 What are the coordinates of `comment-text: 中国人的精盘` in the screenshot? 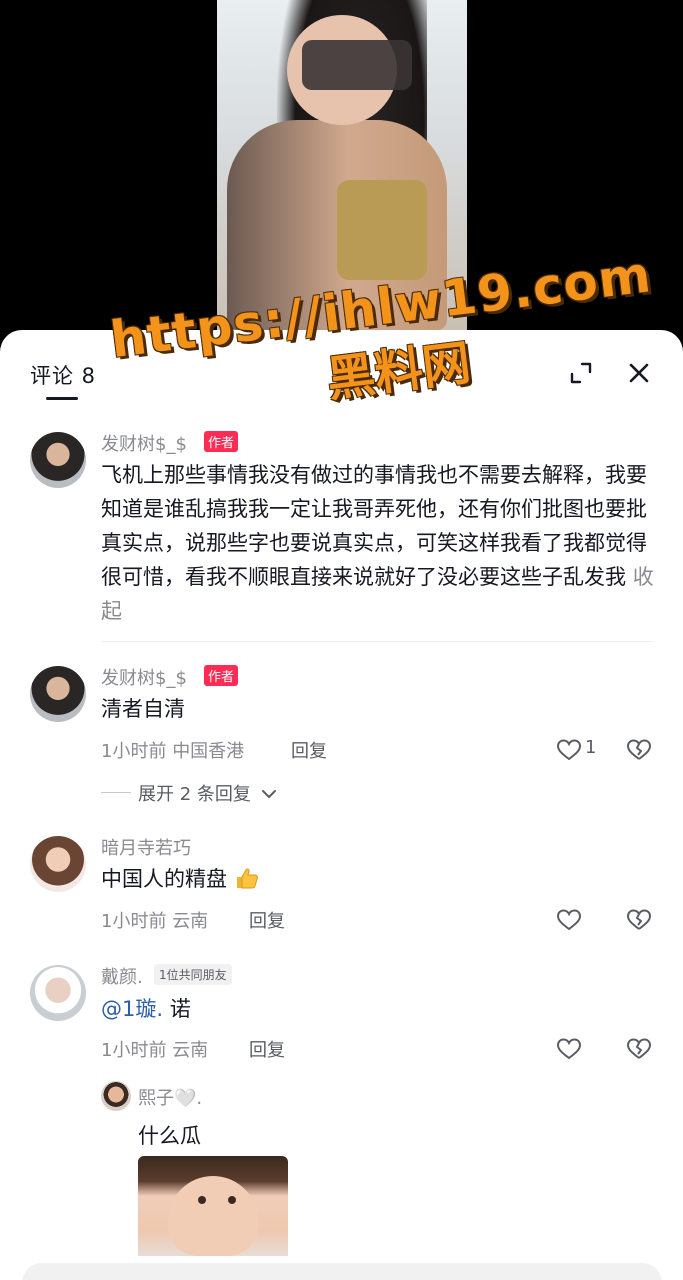 It's located at (379, 879).